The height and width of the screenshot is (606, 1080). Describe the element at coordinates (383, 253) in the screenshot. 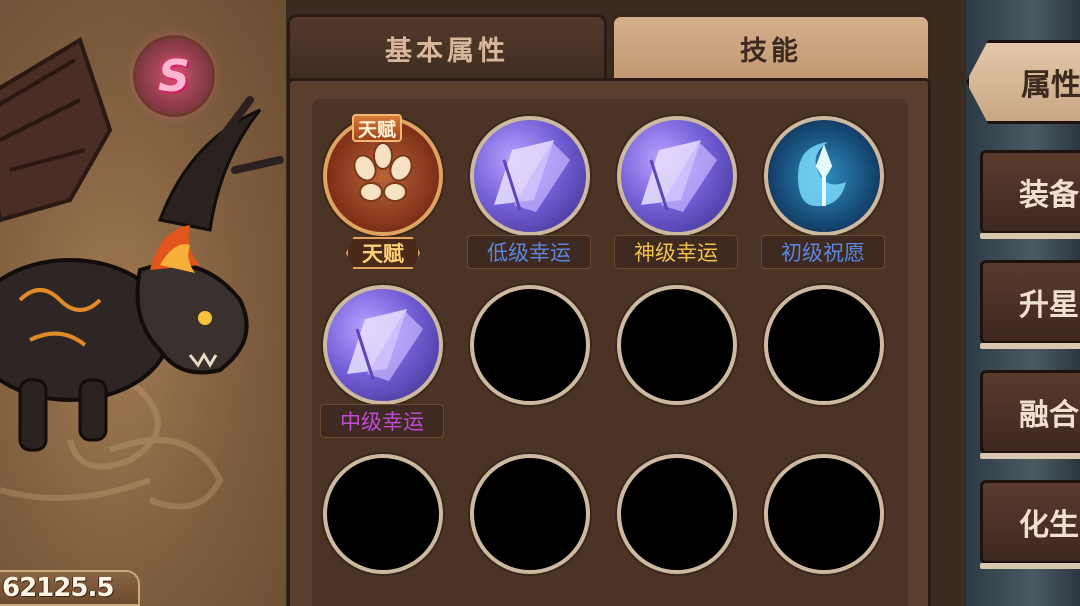

I see `skill-label-talent: 天赋` at that location.